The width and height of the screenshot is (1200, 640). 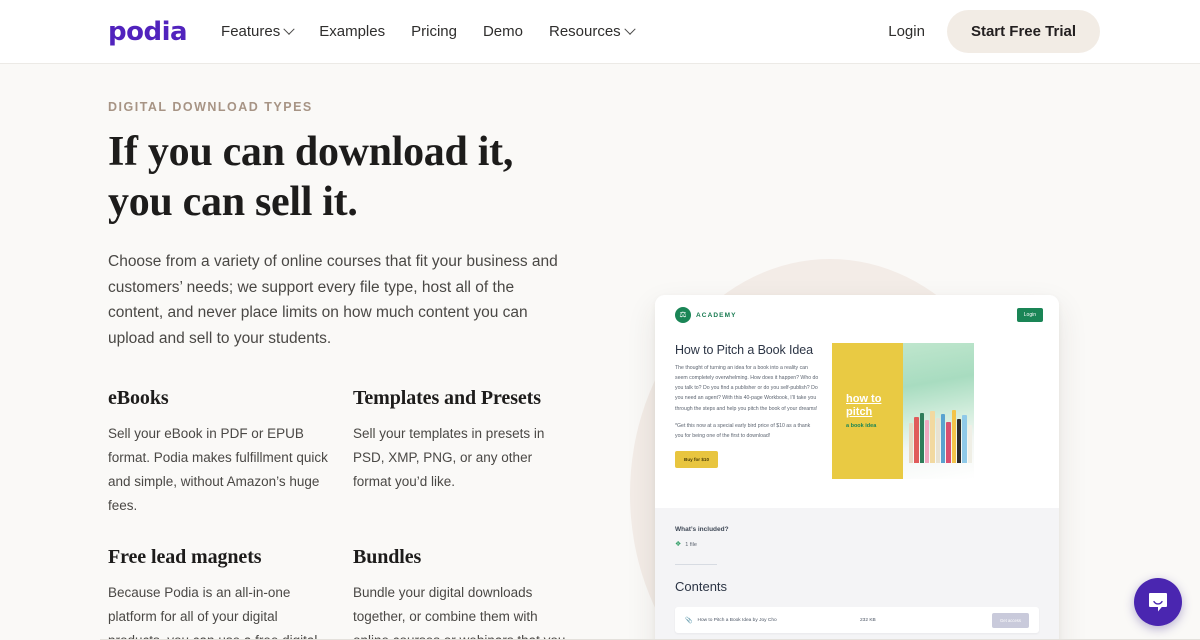 I want to click on contents-row-filesize: 232 KB, so click(x=868, y=620).